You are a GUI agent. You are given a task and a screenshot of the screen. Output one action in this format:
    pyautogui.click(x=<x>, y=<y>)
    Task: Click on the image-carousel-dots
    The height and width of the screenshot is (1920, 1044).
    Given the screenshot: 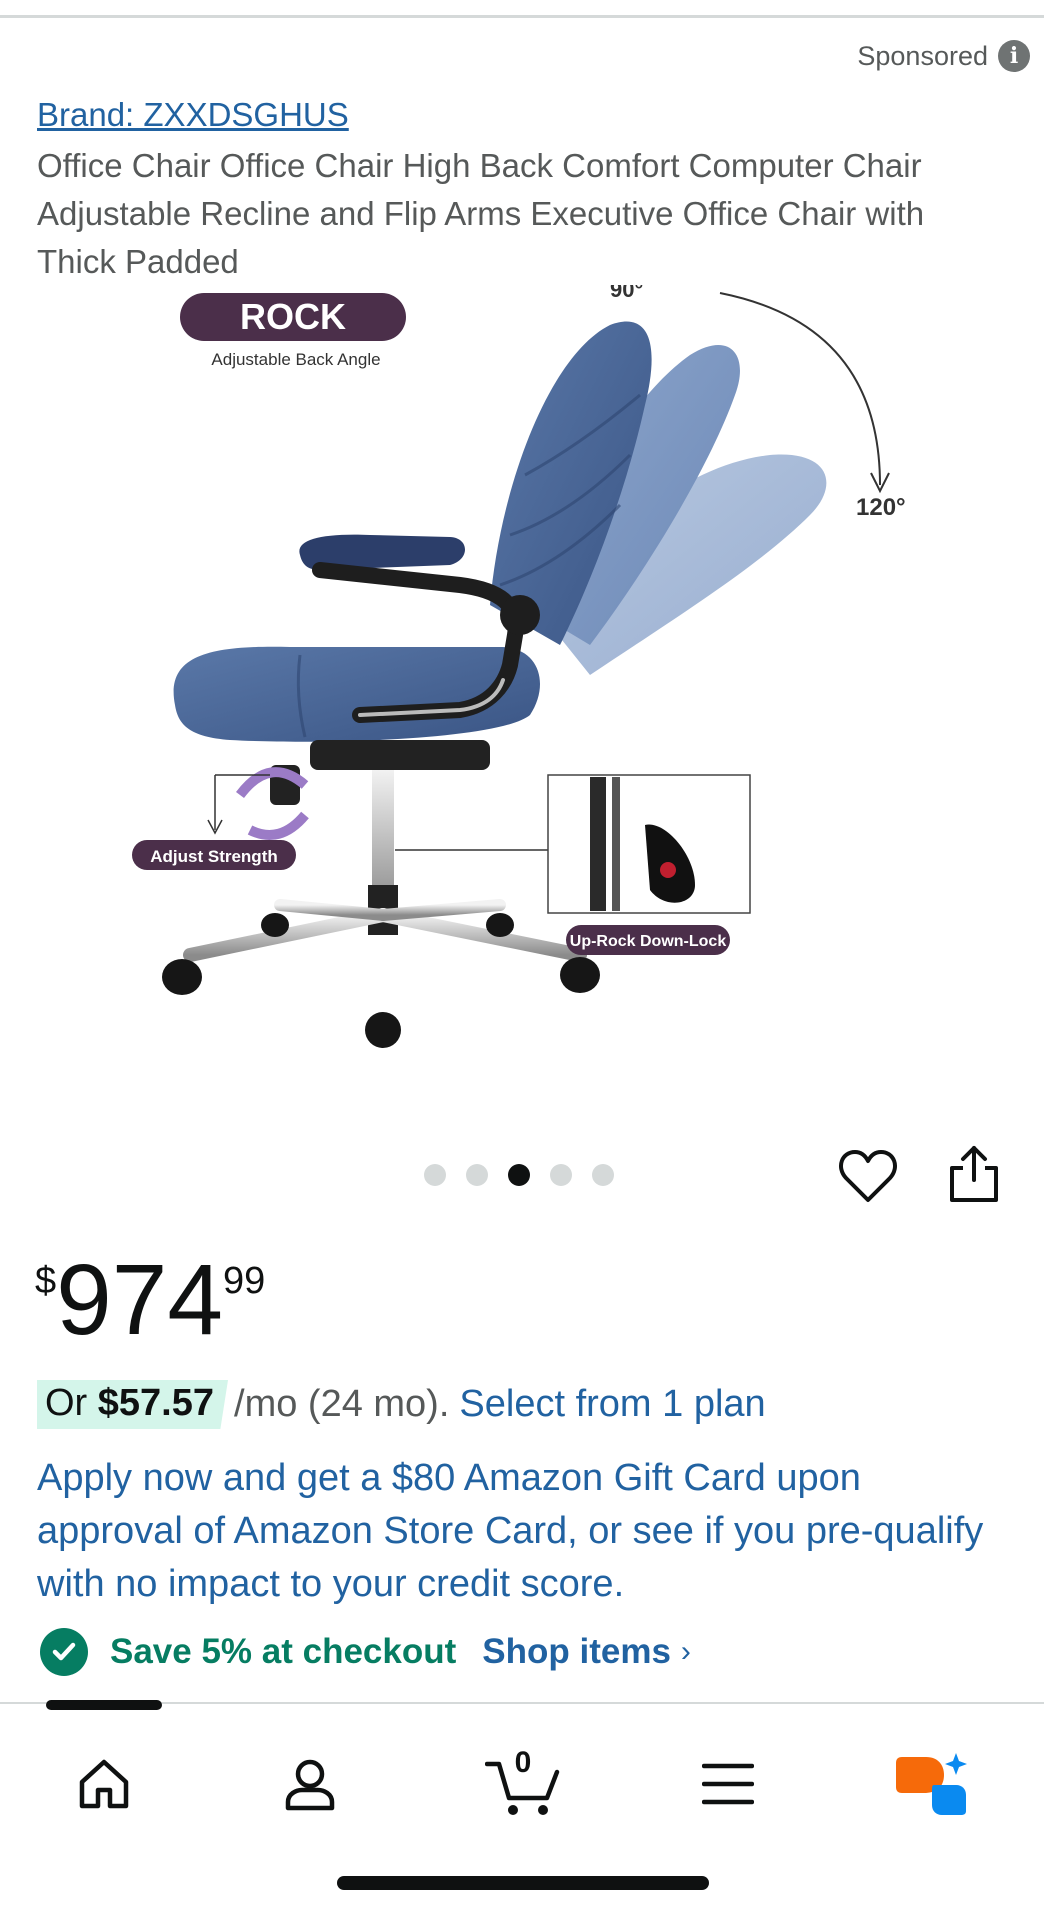 What is the action you would take?
    pyautogui.click(x=519, y=1175)
    